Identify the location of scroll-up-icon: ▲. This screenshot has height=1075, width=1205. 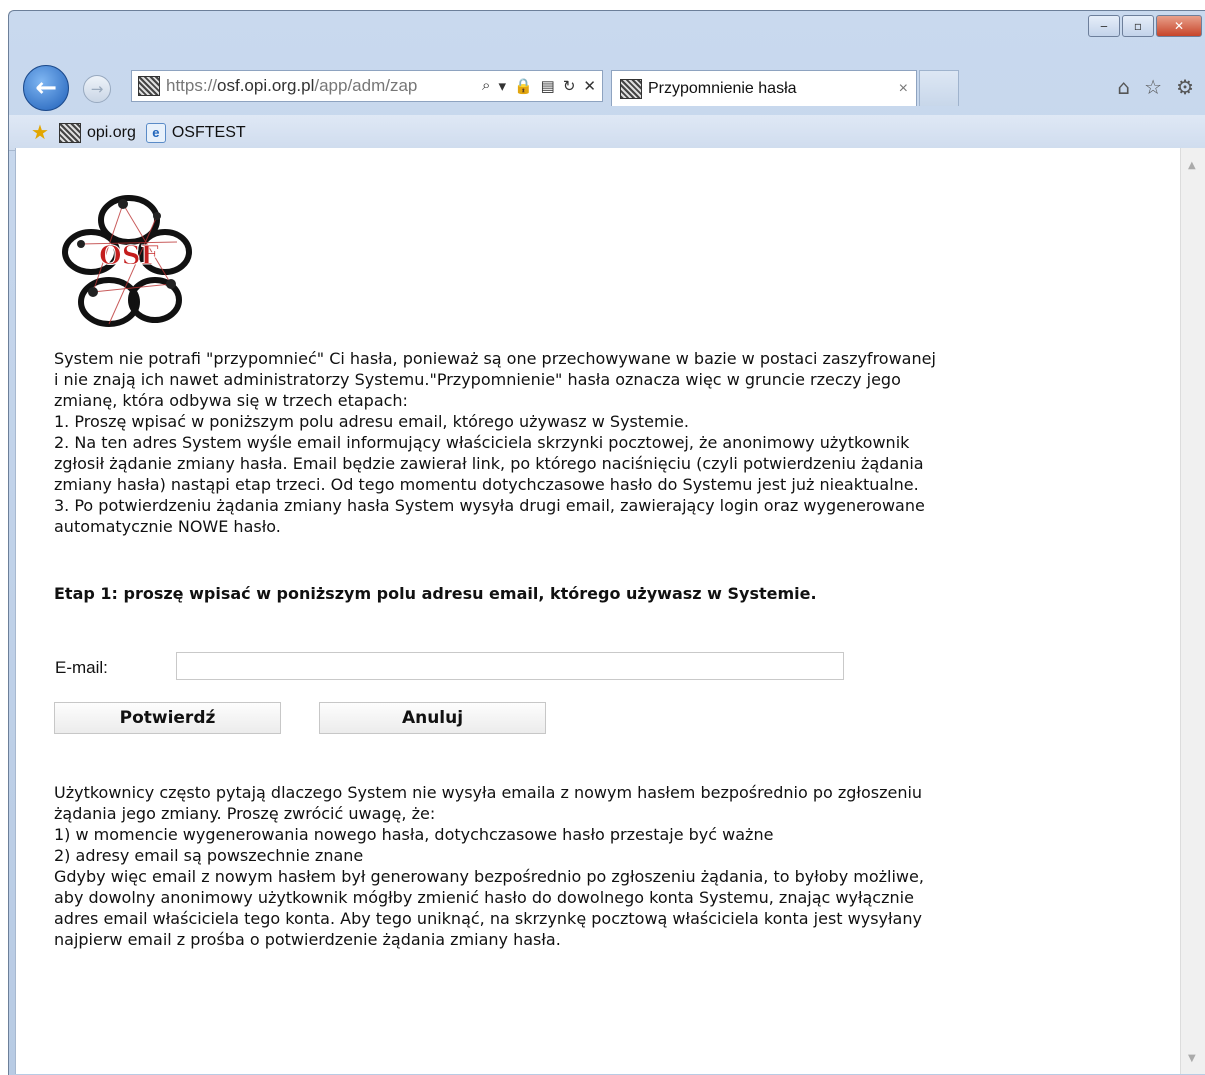
(1192, 165).